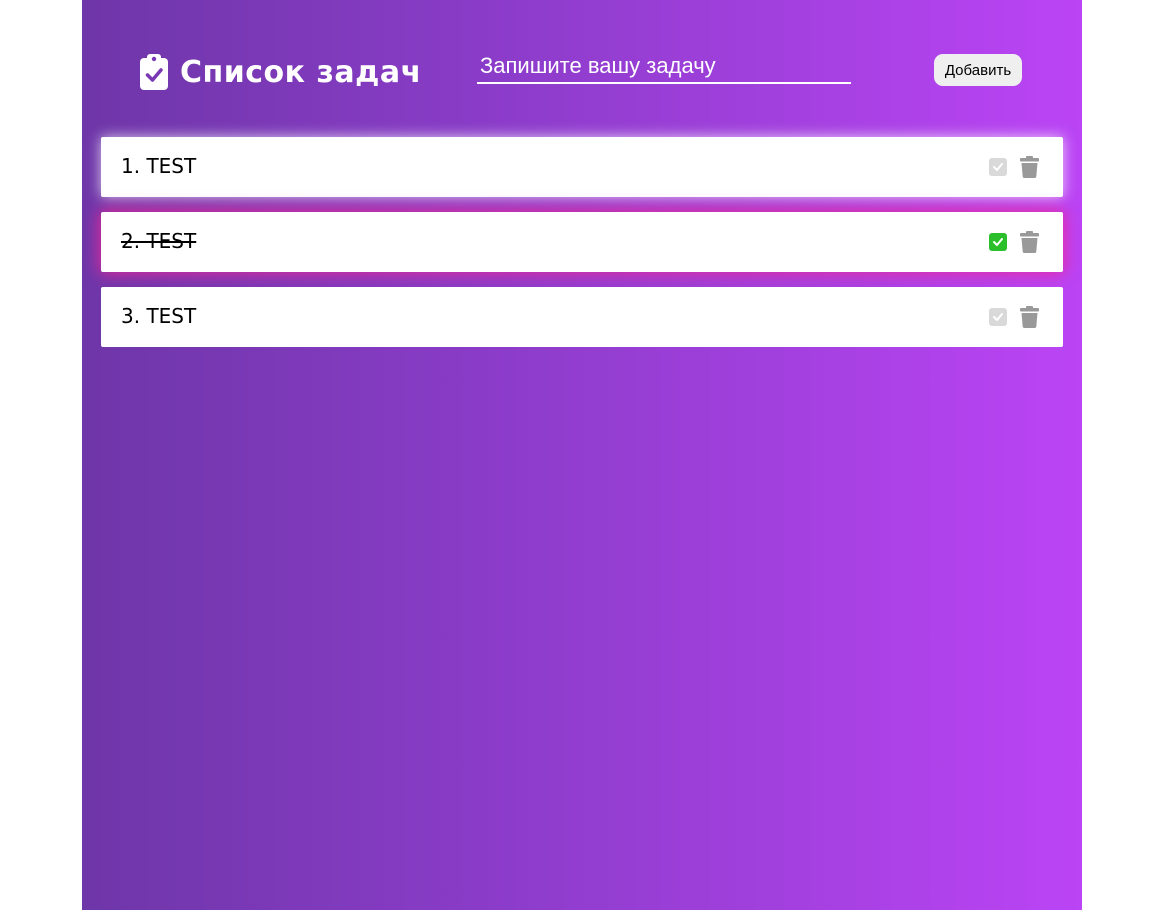 This screenshot has width=1160, height=910. I want to click on task-item: 1. TEST, so click(582, 167).